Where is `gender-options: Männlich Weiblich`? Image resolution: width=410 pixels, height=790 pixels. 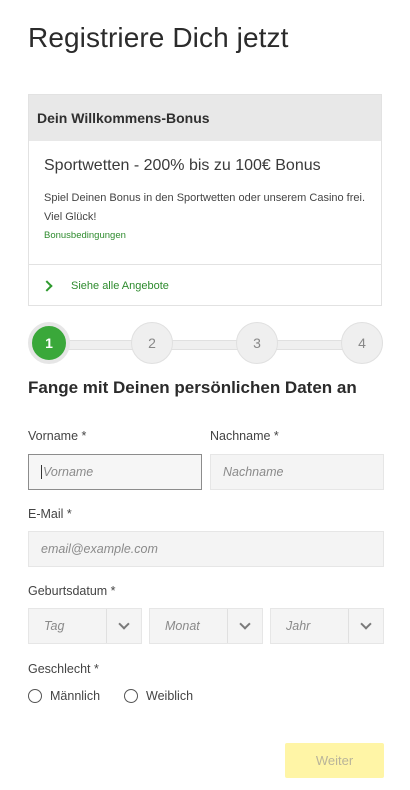 gender-options: Männlich Weiblich is located at coordinates (122, 696).